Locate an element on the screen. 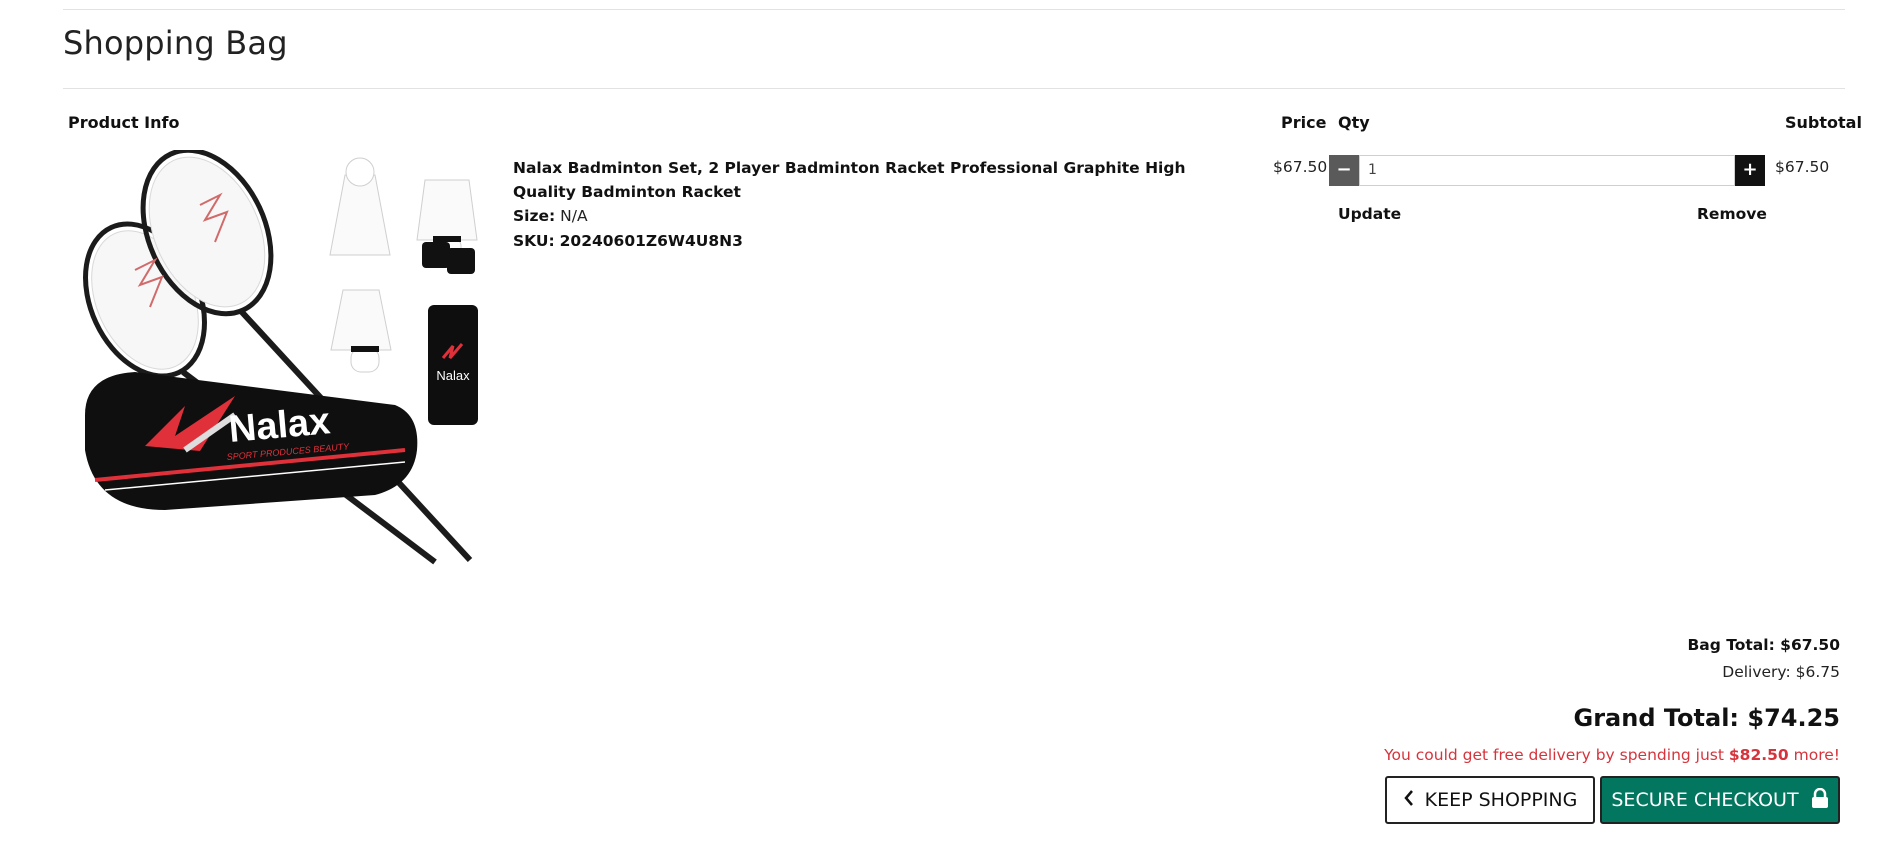  sku-label: SKU: is located at coordinates (534, 241).